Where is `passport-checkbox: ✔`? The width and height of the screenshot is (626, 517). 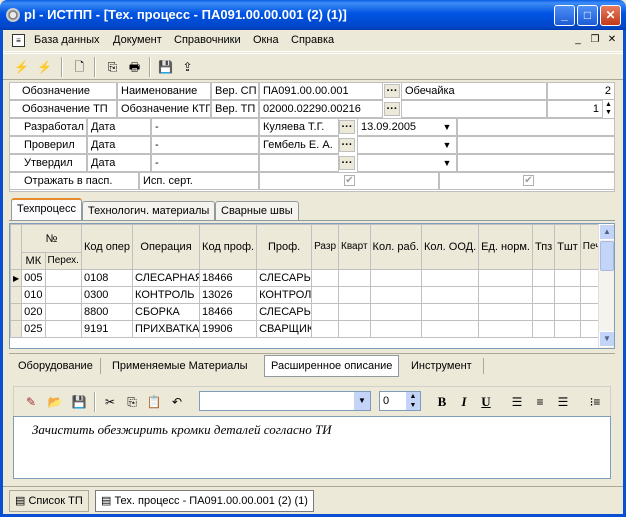 passport-checkbox: ✔ is located at coordinates (349, 180).